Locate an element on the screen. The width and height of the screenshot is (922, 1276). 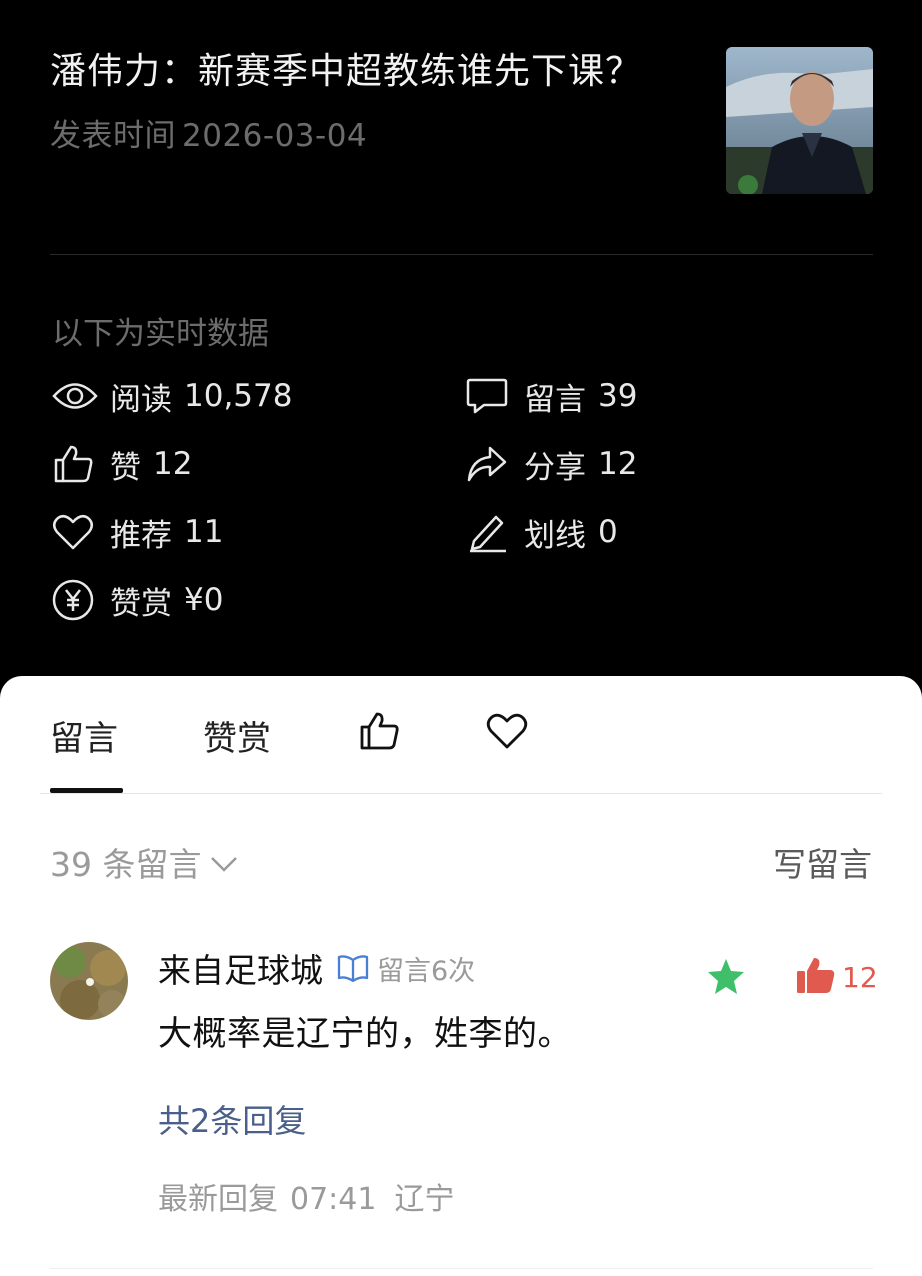
comment-author-row: 来自足球城 留言6次 is located at coordinates (316, 968).